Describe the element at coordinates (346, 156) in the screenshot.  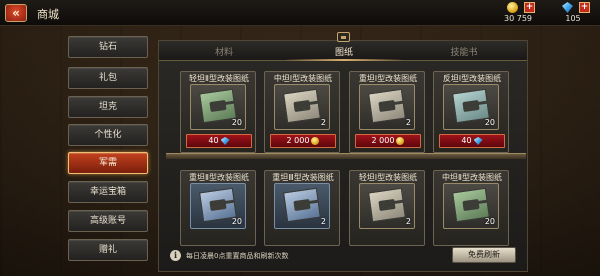
I see `shelf-divider` at that location.